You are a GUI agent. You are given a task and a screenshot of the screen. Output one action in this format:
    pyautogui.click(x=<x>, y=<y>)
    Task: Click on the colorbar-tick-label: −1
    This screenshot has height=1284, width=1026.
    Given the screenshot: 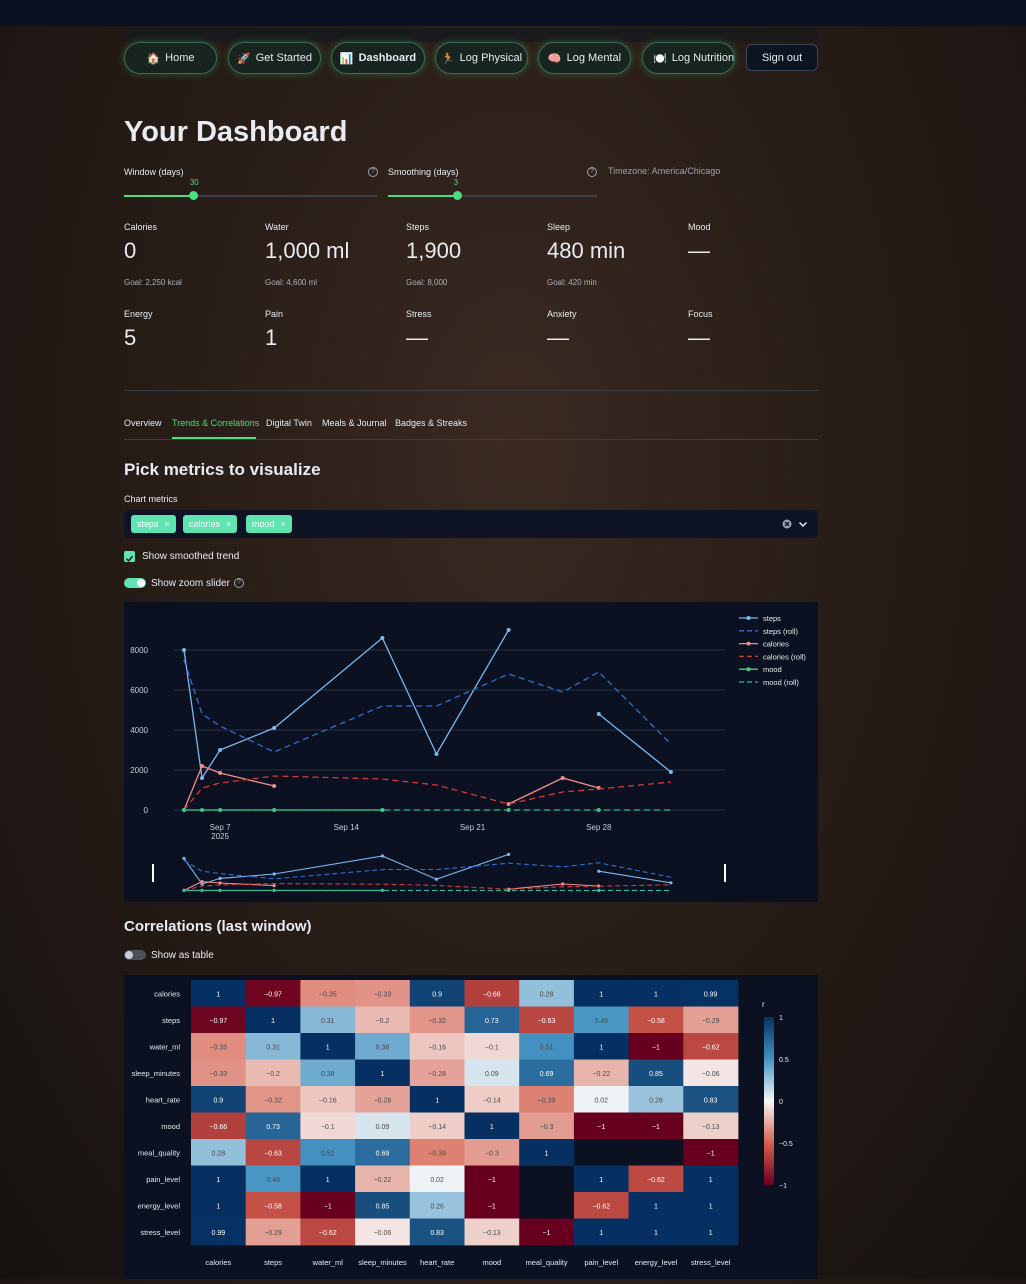 What is the action you would take?
    pyautogui.click(x=783, y=1186)
    